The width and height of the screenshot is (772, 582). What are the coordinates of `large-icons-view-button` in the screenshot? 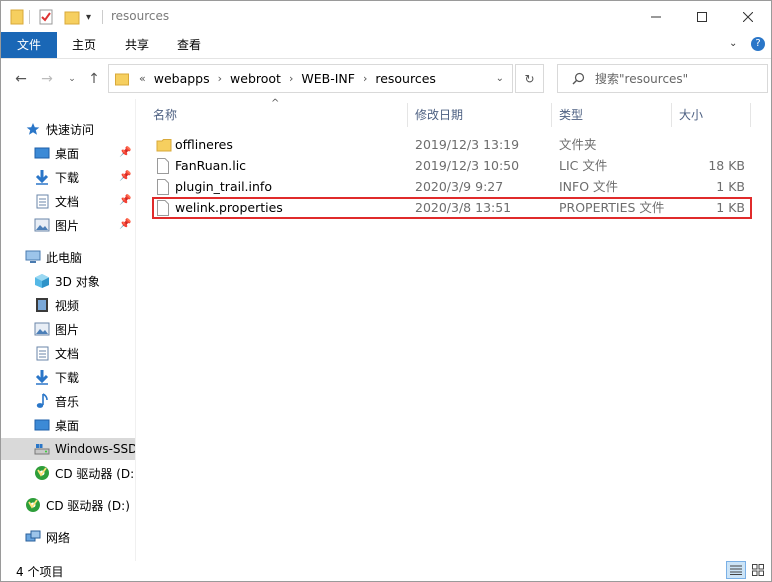 It's located at (758, 570).